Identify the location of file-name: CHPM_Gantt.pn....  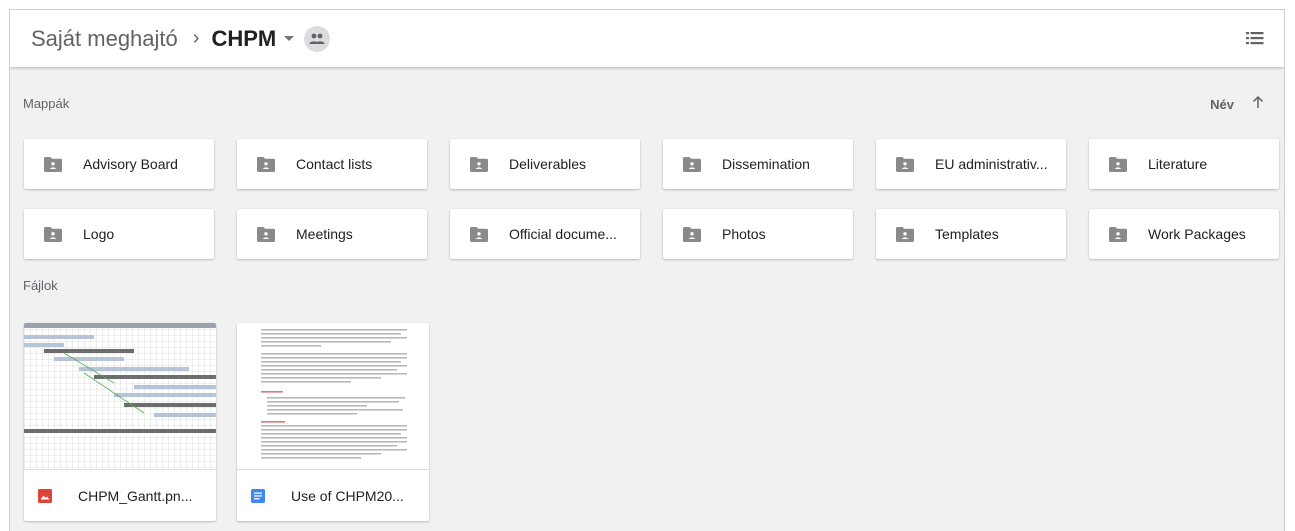
(135, 495).